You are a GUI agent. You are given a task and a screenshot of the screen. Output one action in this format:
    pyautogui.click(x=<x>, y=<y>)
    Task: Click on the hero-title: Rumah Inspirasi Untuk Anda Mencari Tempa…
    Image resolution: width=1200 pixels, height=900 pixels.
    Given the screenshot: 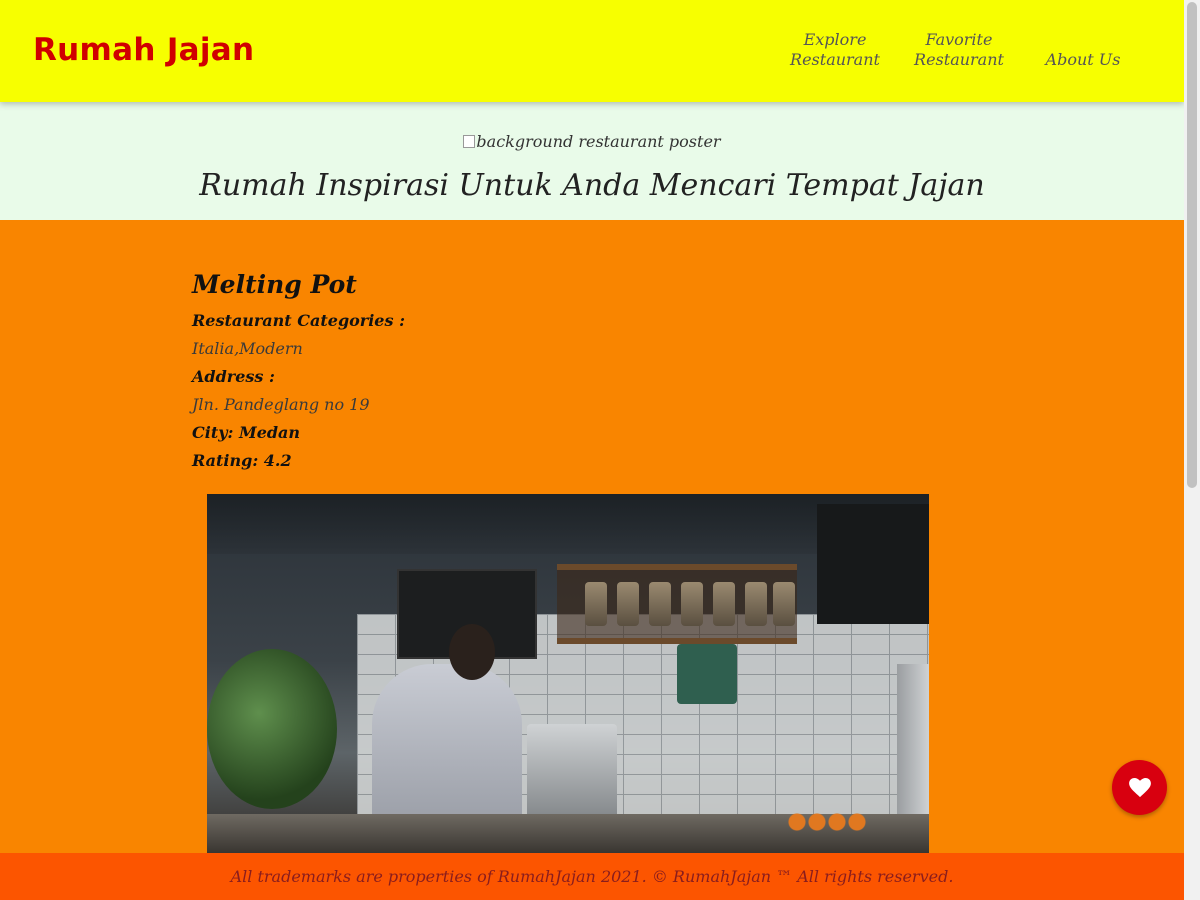 What is the action you would take?
    pyautogui.click(x=592, y=185)
    